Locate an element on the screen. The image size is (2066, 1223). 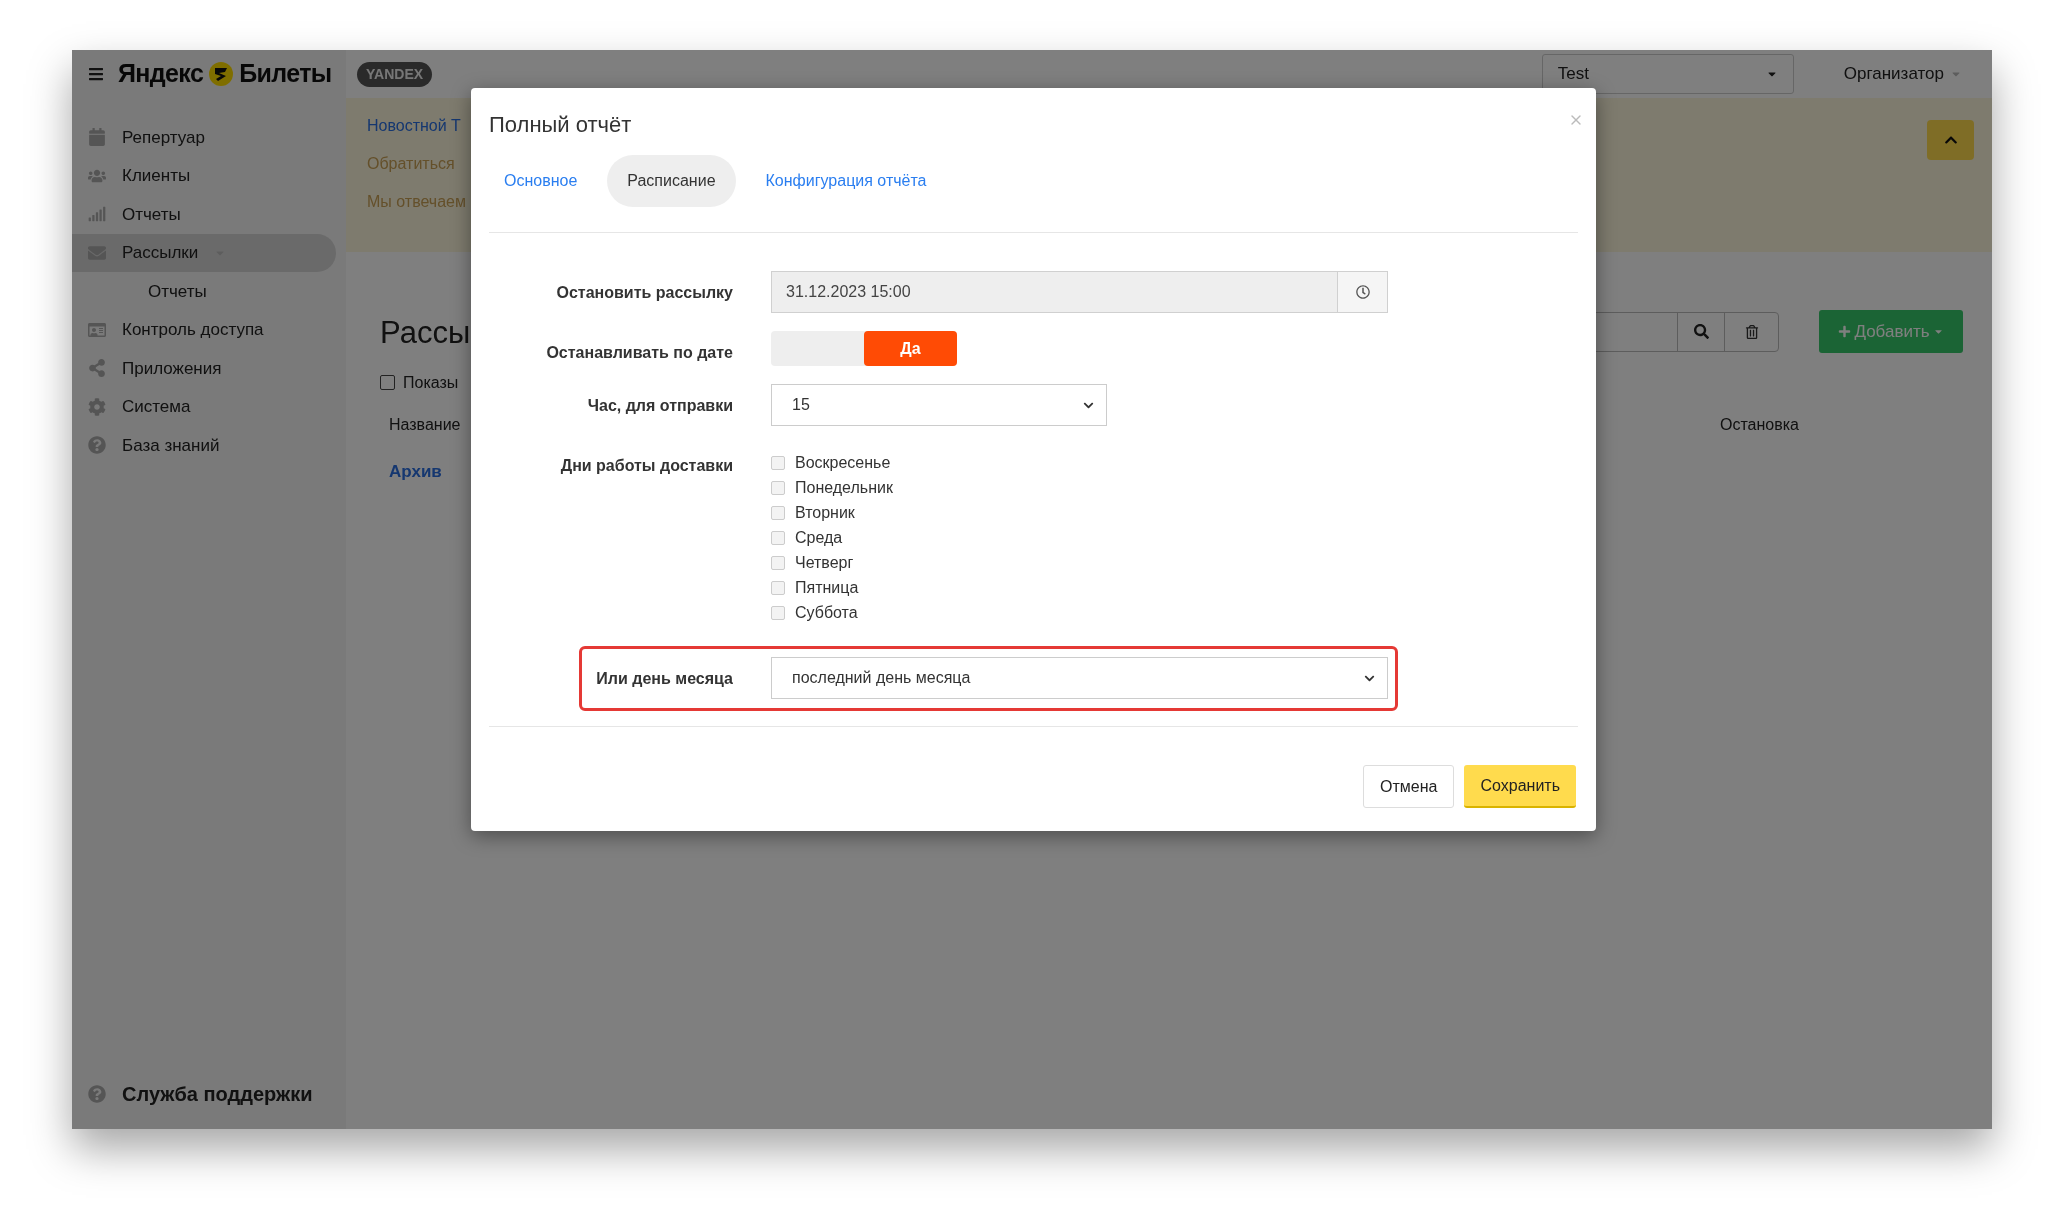
notice-text: Обратиться is located at coordinates (411, 164).